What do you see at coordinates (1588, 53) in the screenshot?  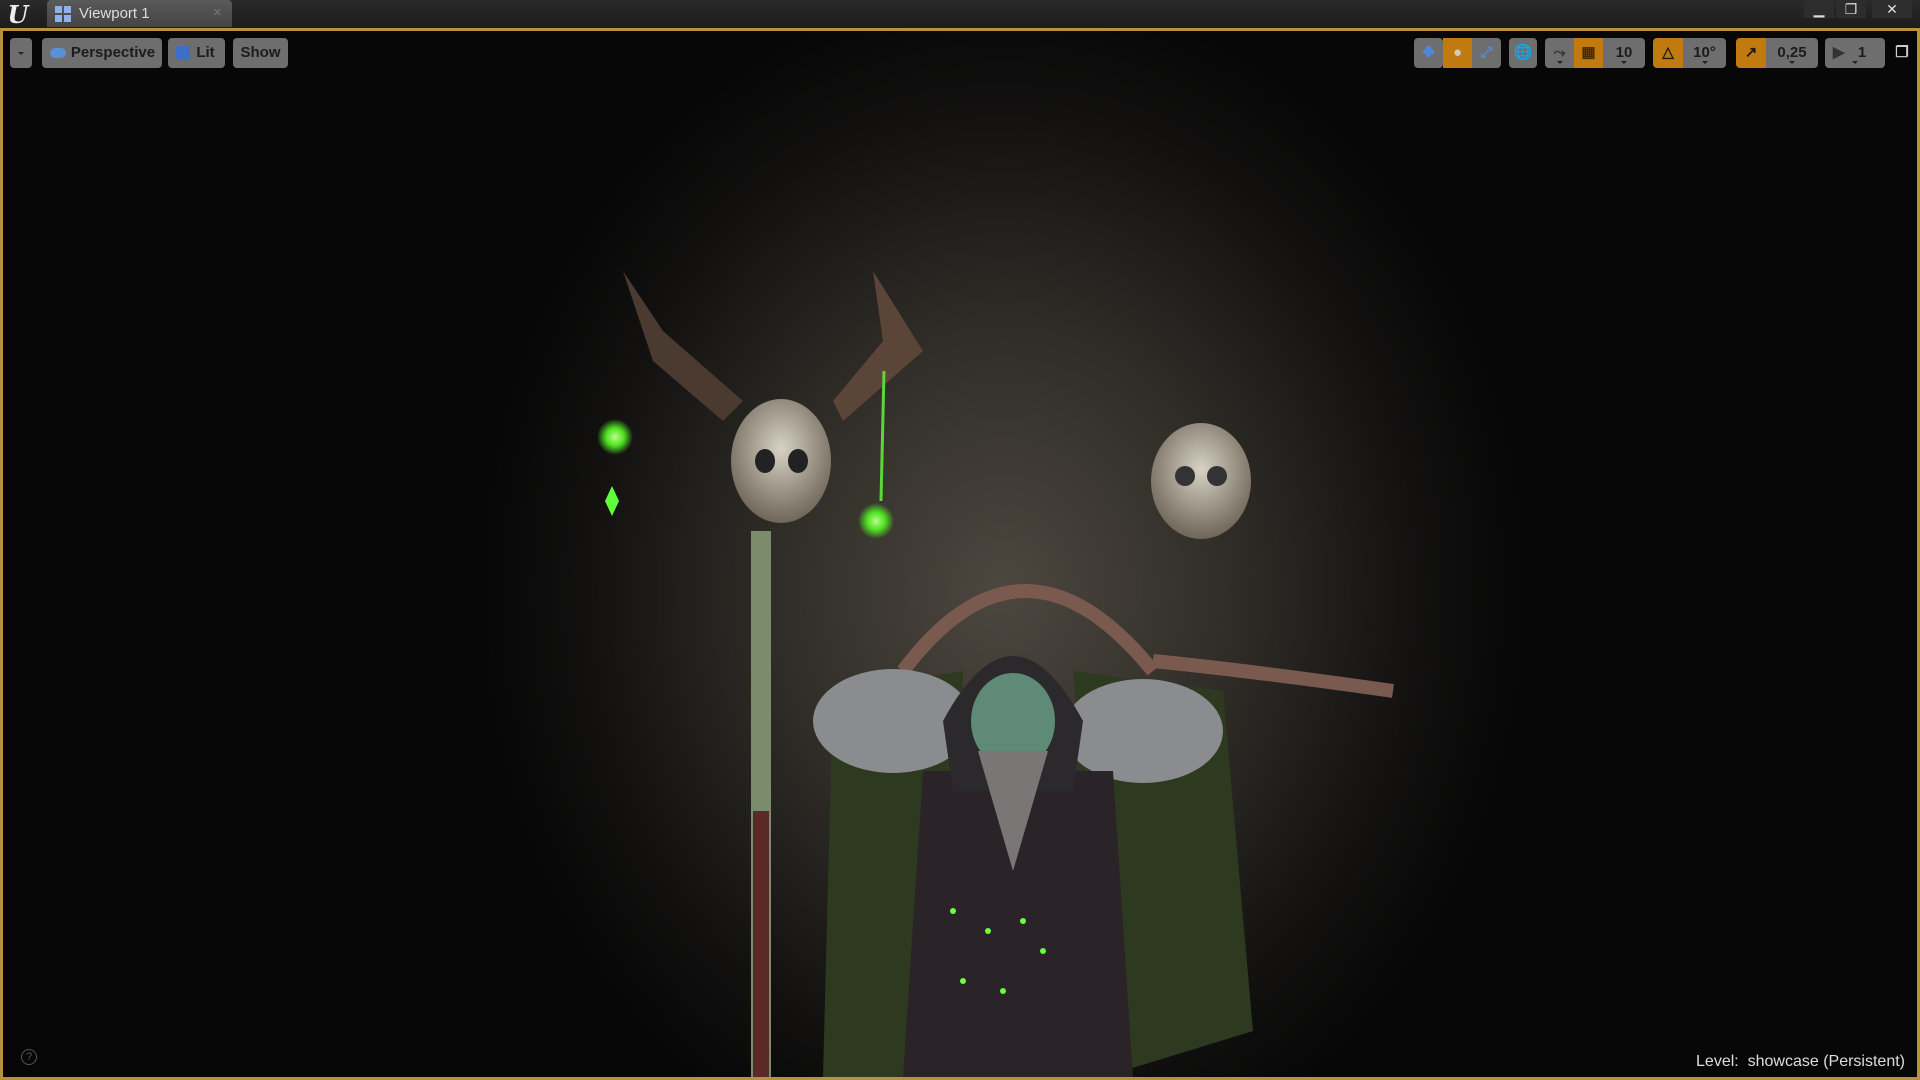 I see `grid-snap-toggle-icon: ▦` at bounding box center [1588, 53].